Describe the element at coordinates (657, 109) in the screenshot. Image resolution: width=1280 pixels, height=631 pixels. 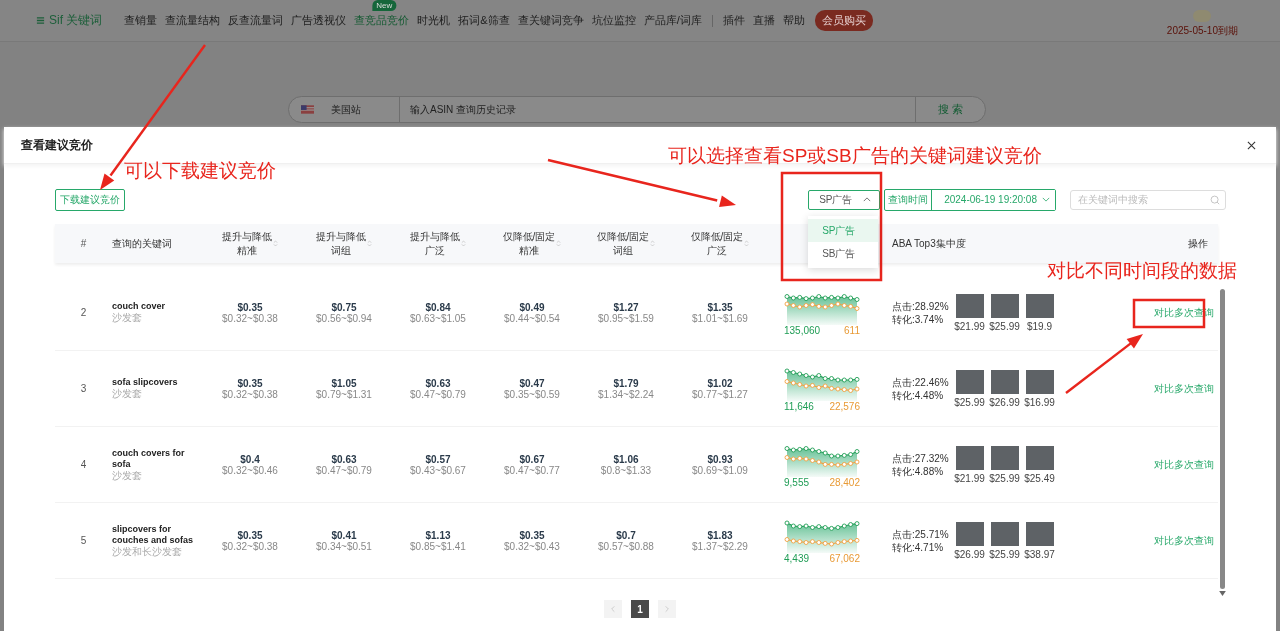
I see `asin-search-field: 输入ASIN 查询历史记录` at that location.